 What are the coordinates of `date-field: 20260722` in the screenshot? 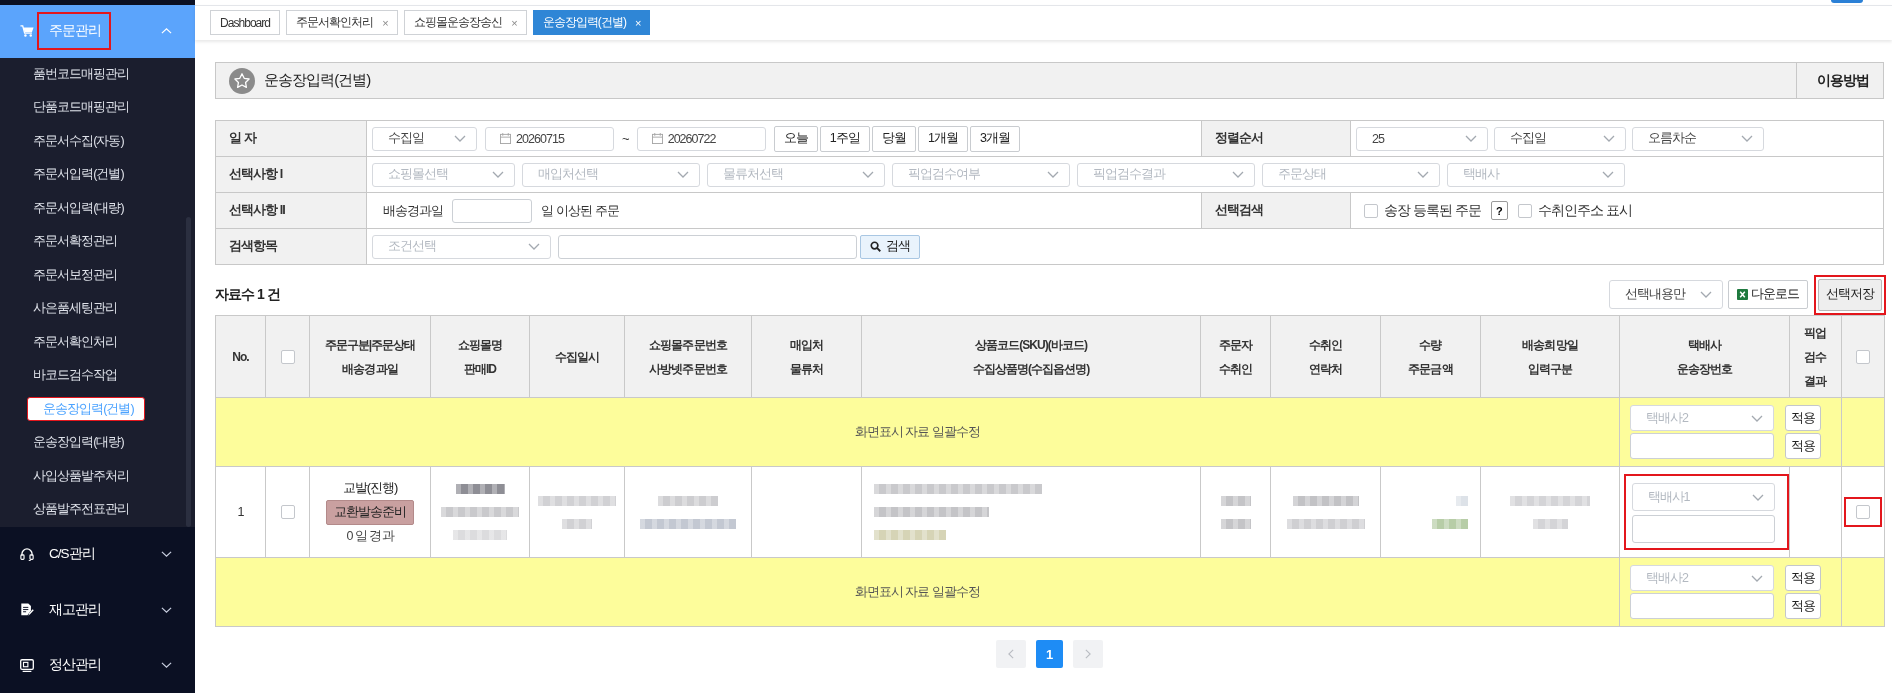 It's located at (701, 138).